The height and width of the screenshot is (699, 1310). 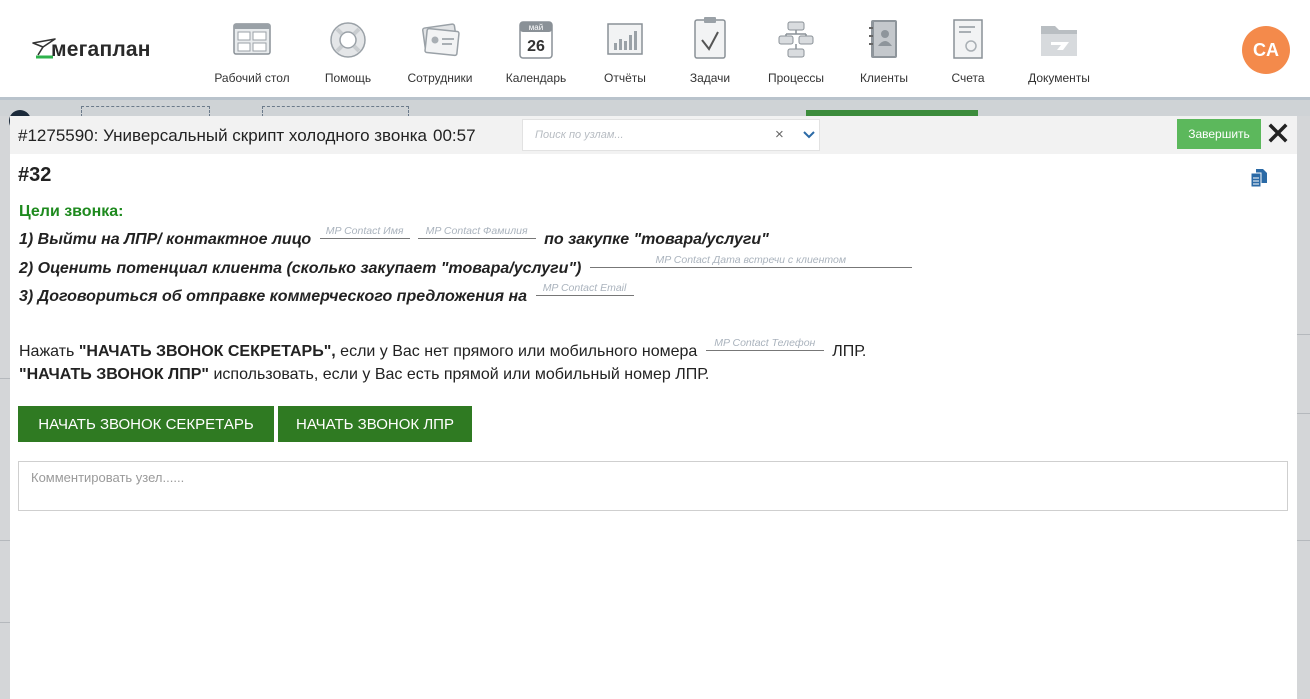 What do you see at coordinates (536, 27) in the screenshot?
I see `calendar-month: май` at bounding box center [536, 27].